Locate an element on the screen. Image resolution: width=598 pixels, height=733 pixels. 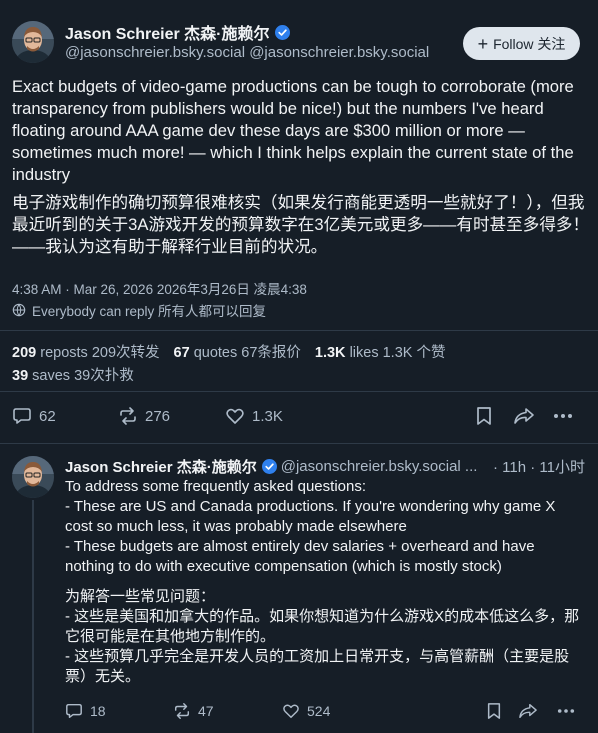
saves-stat: 39 saves 39次扑救 is located at coordinates (73, 376).